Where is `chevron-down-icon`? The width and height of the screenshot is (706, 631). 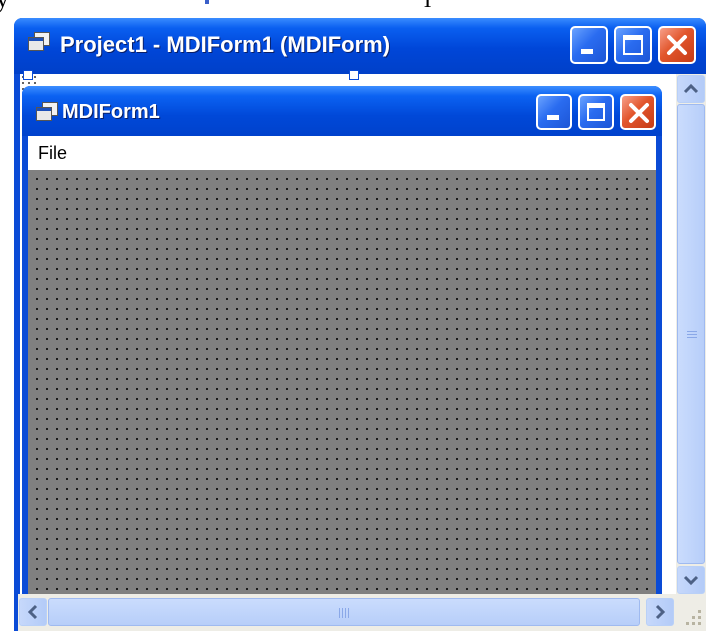
chevron-down-icon is located at coordinates (691, 580).